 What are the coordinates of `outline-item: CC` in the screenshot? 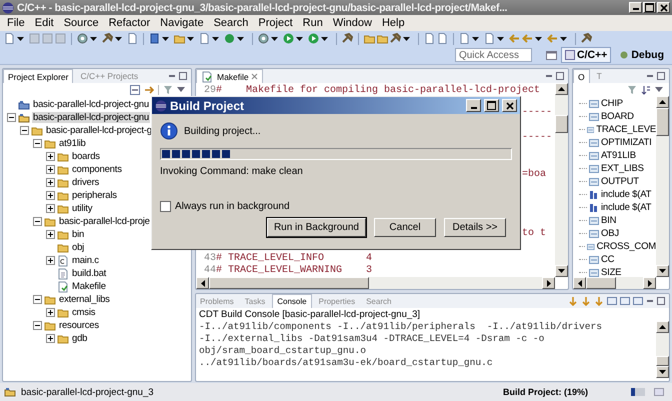 It's located at (607, 259).